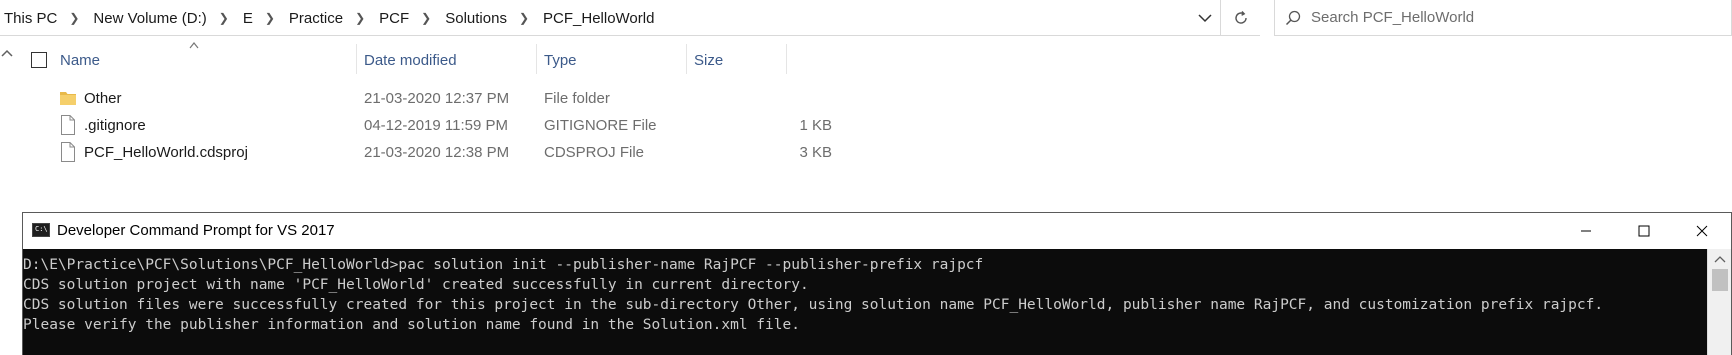 This screenshot has width=1732, height=355. I want to click on file-date: 21-03-2020 12:38 PM, so click(437, 152).